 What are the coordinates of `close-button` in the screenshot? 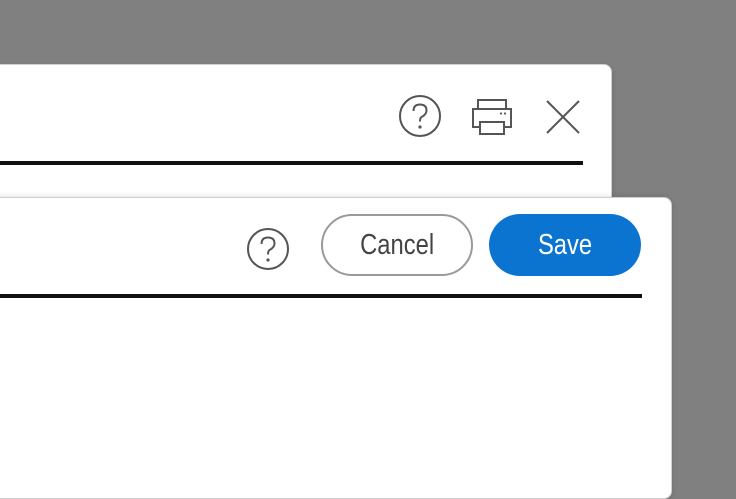 It's located at (563, 117).